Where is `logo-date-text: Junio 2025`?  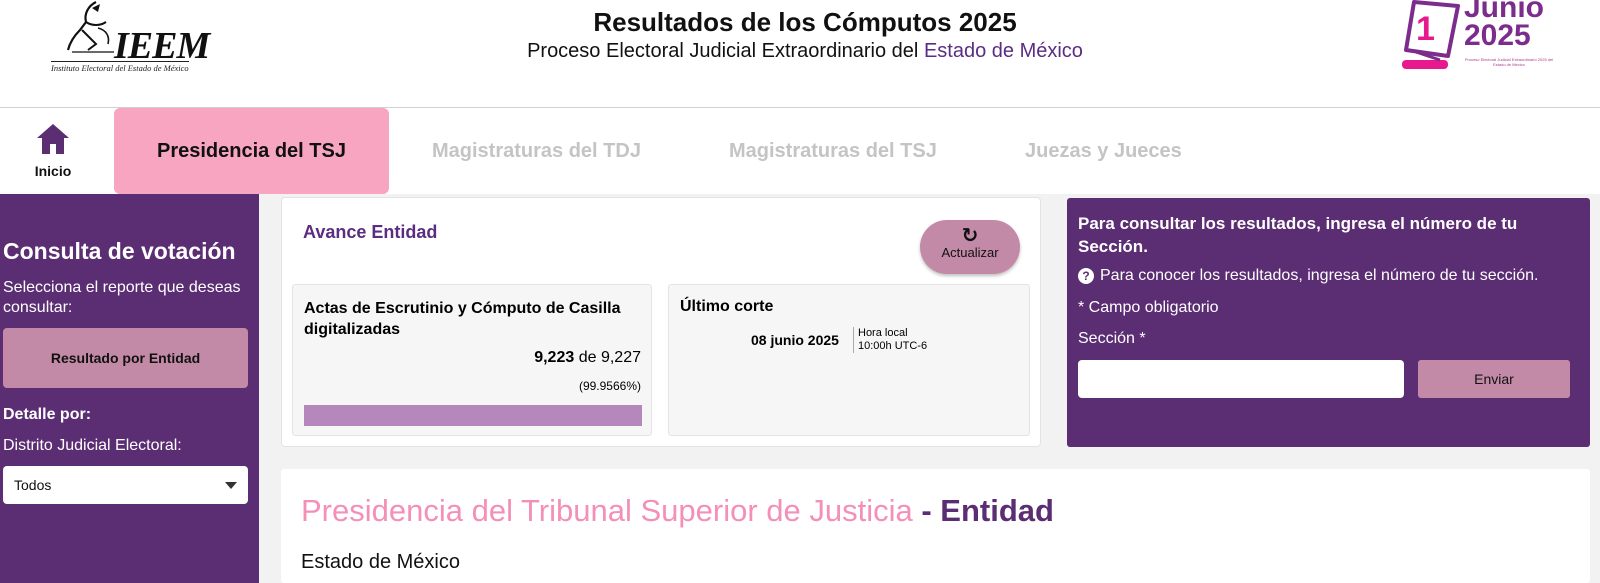
logo-date-text: Junio 2025 is located at coordinates (1504, 26).